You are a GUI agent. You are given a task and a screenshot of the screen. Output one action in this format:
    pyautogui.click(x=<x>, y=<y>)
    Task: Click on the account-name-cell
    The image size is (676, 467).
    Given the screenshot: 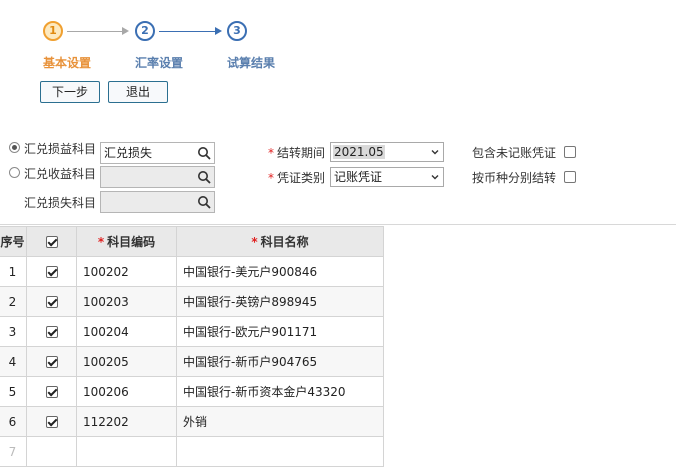 What is the action you would take?
    pyautogui.click(x=280, y=451)
    